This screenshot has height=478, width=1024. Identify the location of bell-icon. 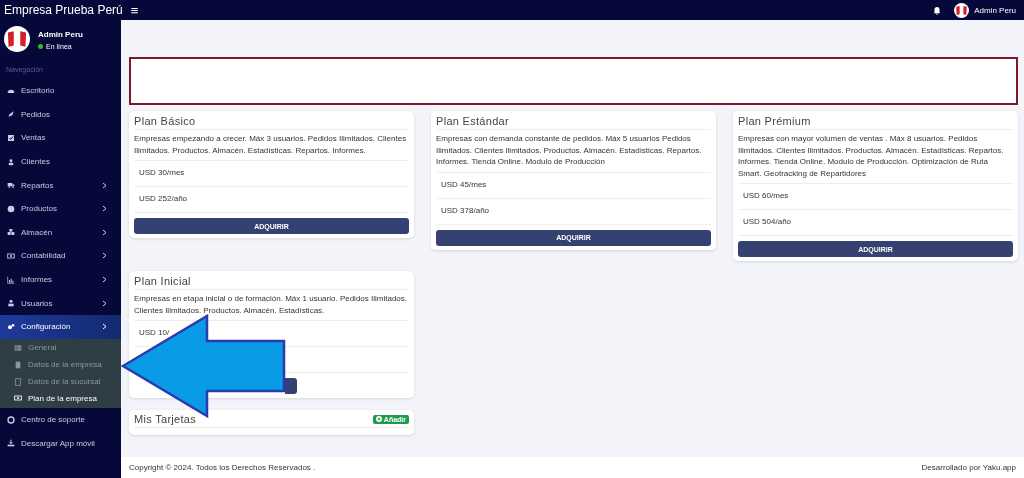
(937, 10).